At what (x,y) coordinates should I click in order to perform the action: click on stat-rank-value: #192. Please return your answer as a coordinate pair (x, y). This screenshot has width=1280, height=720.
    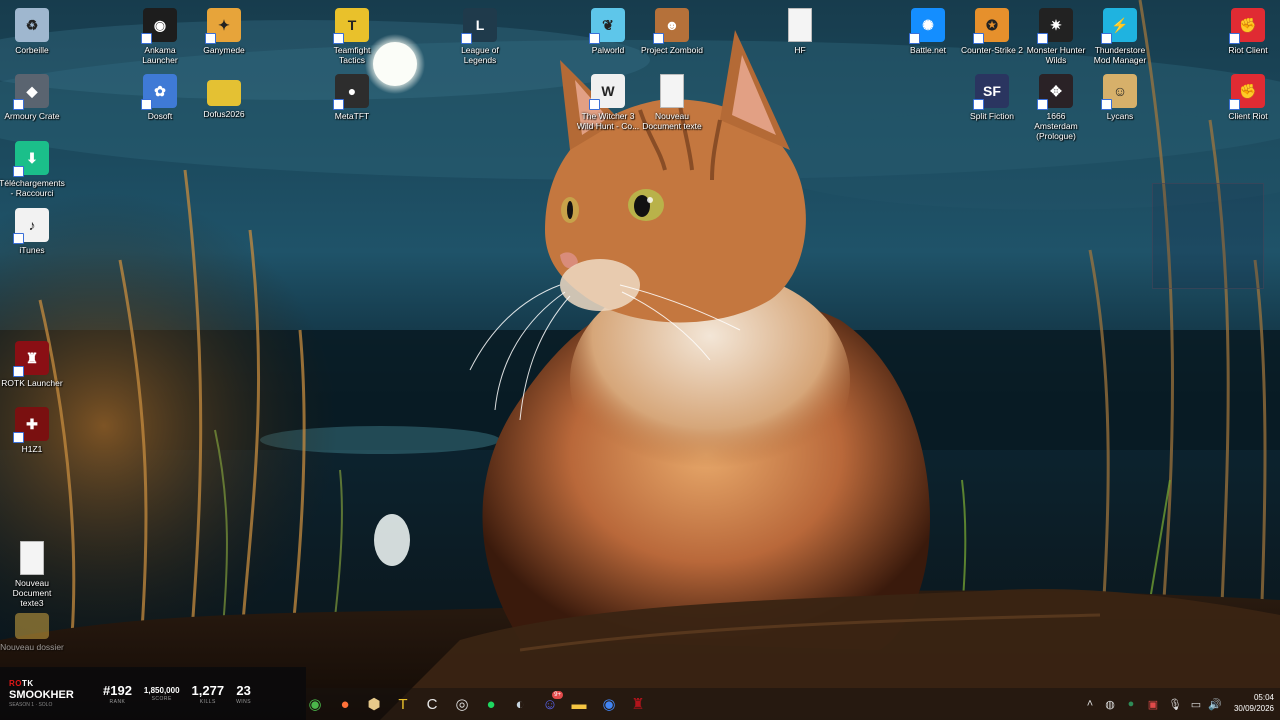
    Looking at the image, I should click on (117, 690).